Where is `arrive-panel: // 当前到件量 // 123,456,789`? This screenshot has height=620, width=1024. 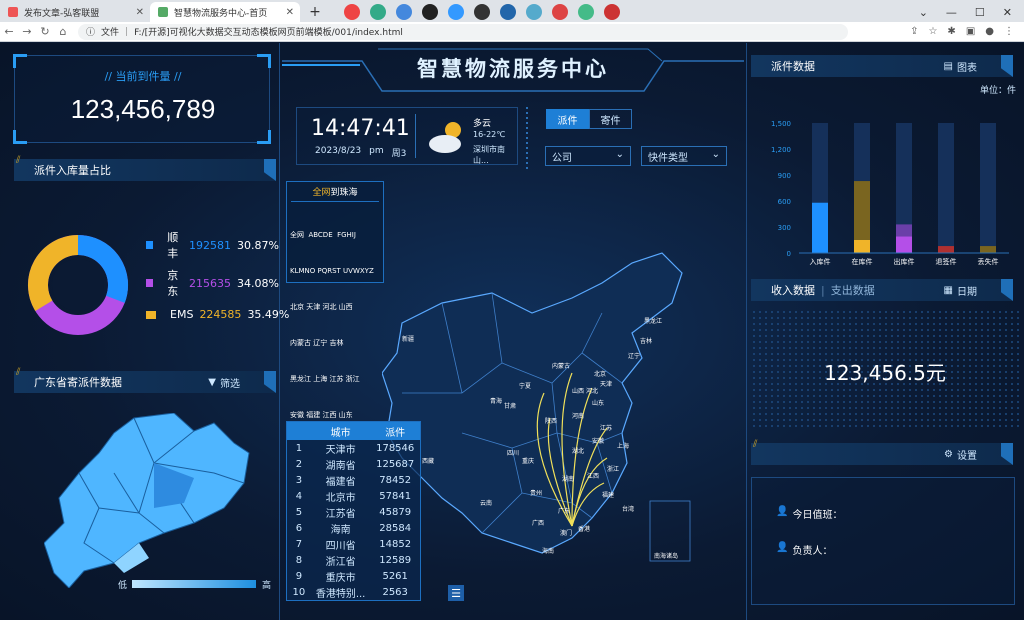
arrive-panel: // 当前到件量 // 123,456,789 is located at coordinates (142, 99).